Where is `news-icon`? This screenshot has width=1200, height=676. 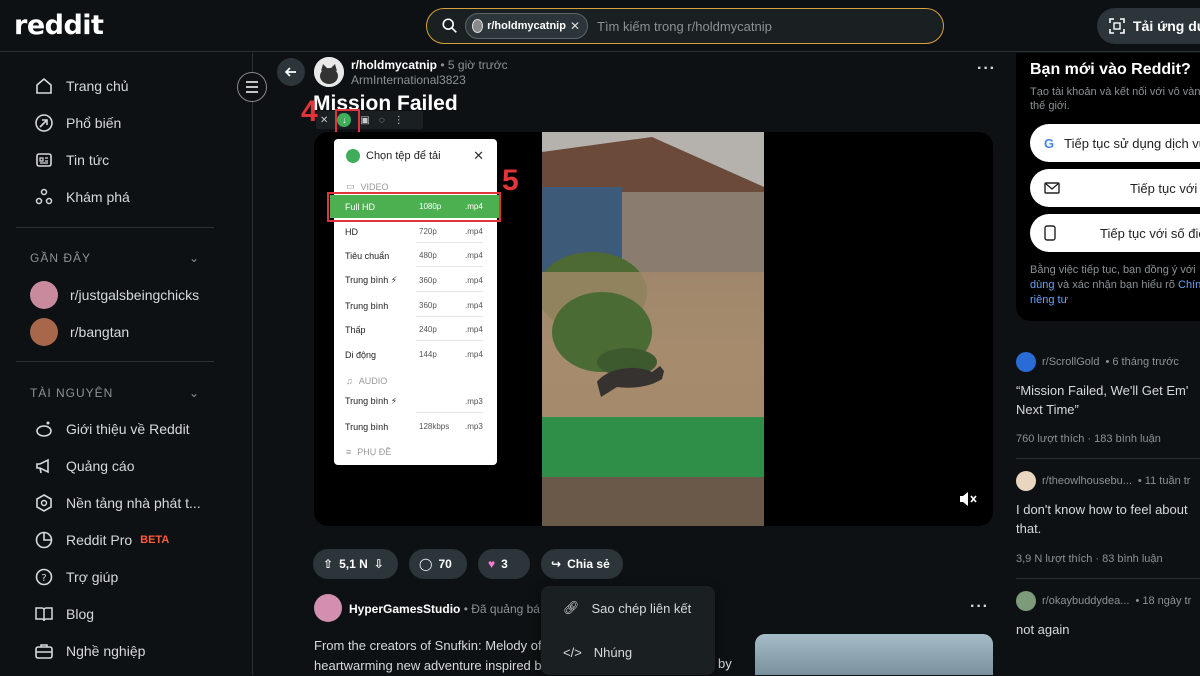
news-icon is located at coordinates (44, 160).